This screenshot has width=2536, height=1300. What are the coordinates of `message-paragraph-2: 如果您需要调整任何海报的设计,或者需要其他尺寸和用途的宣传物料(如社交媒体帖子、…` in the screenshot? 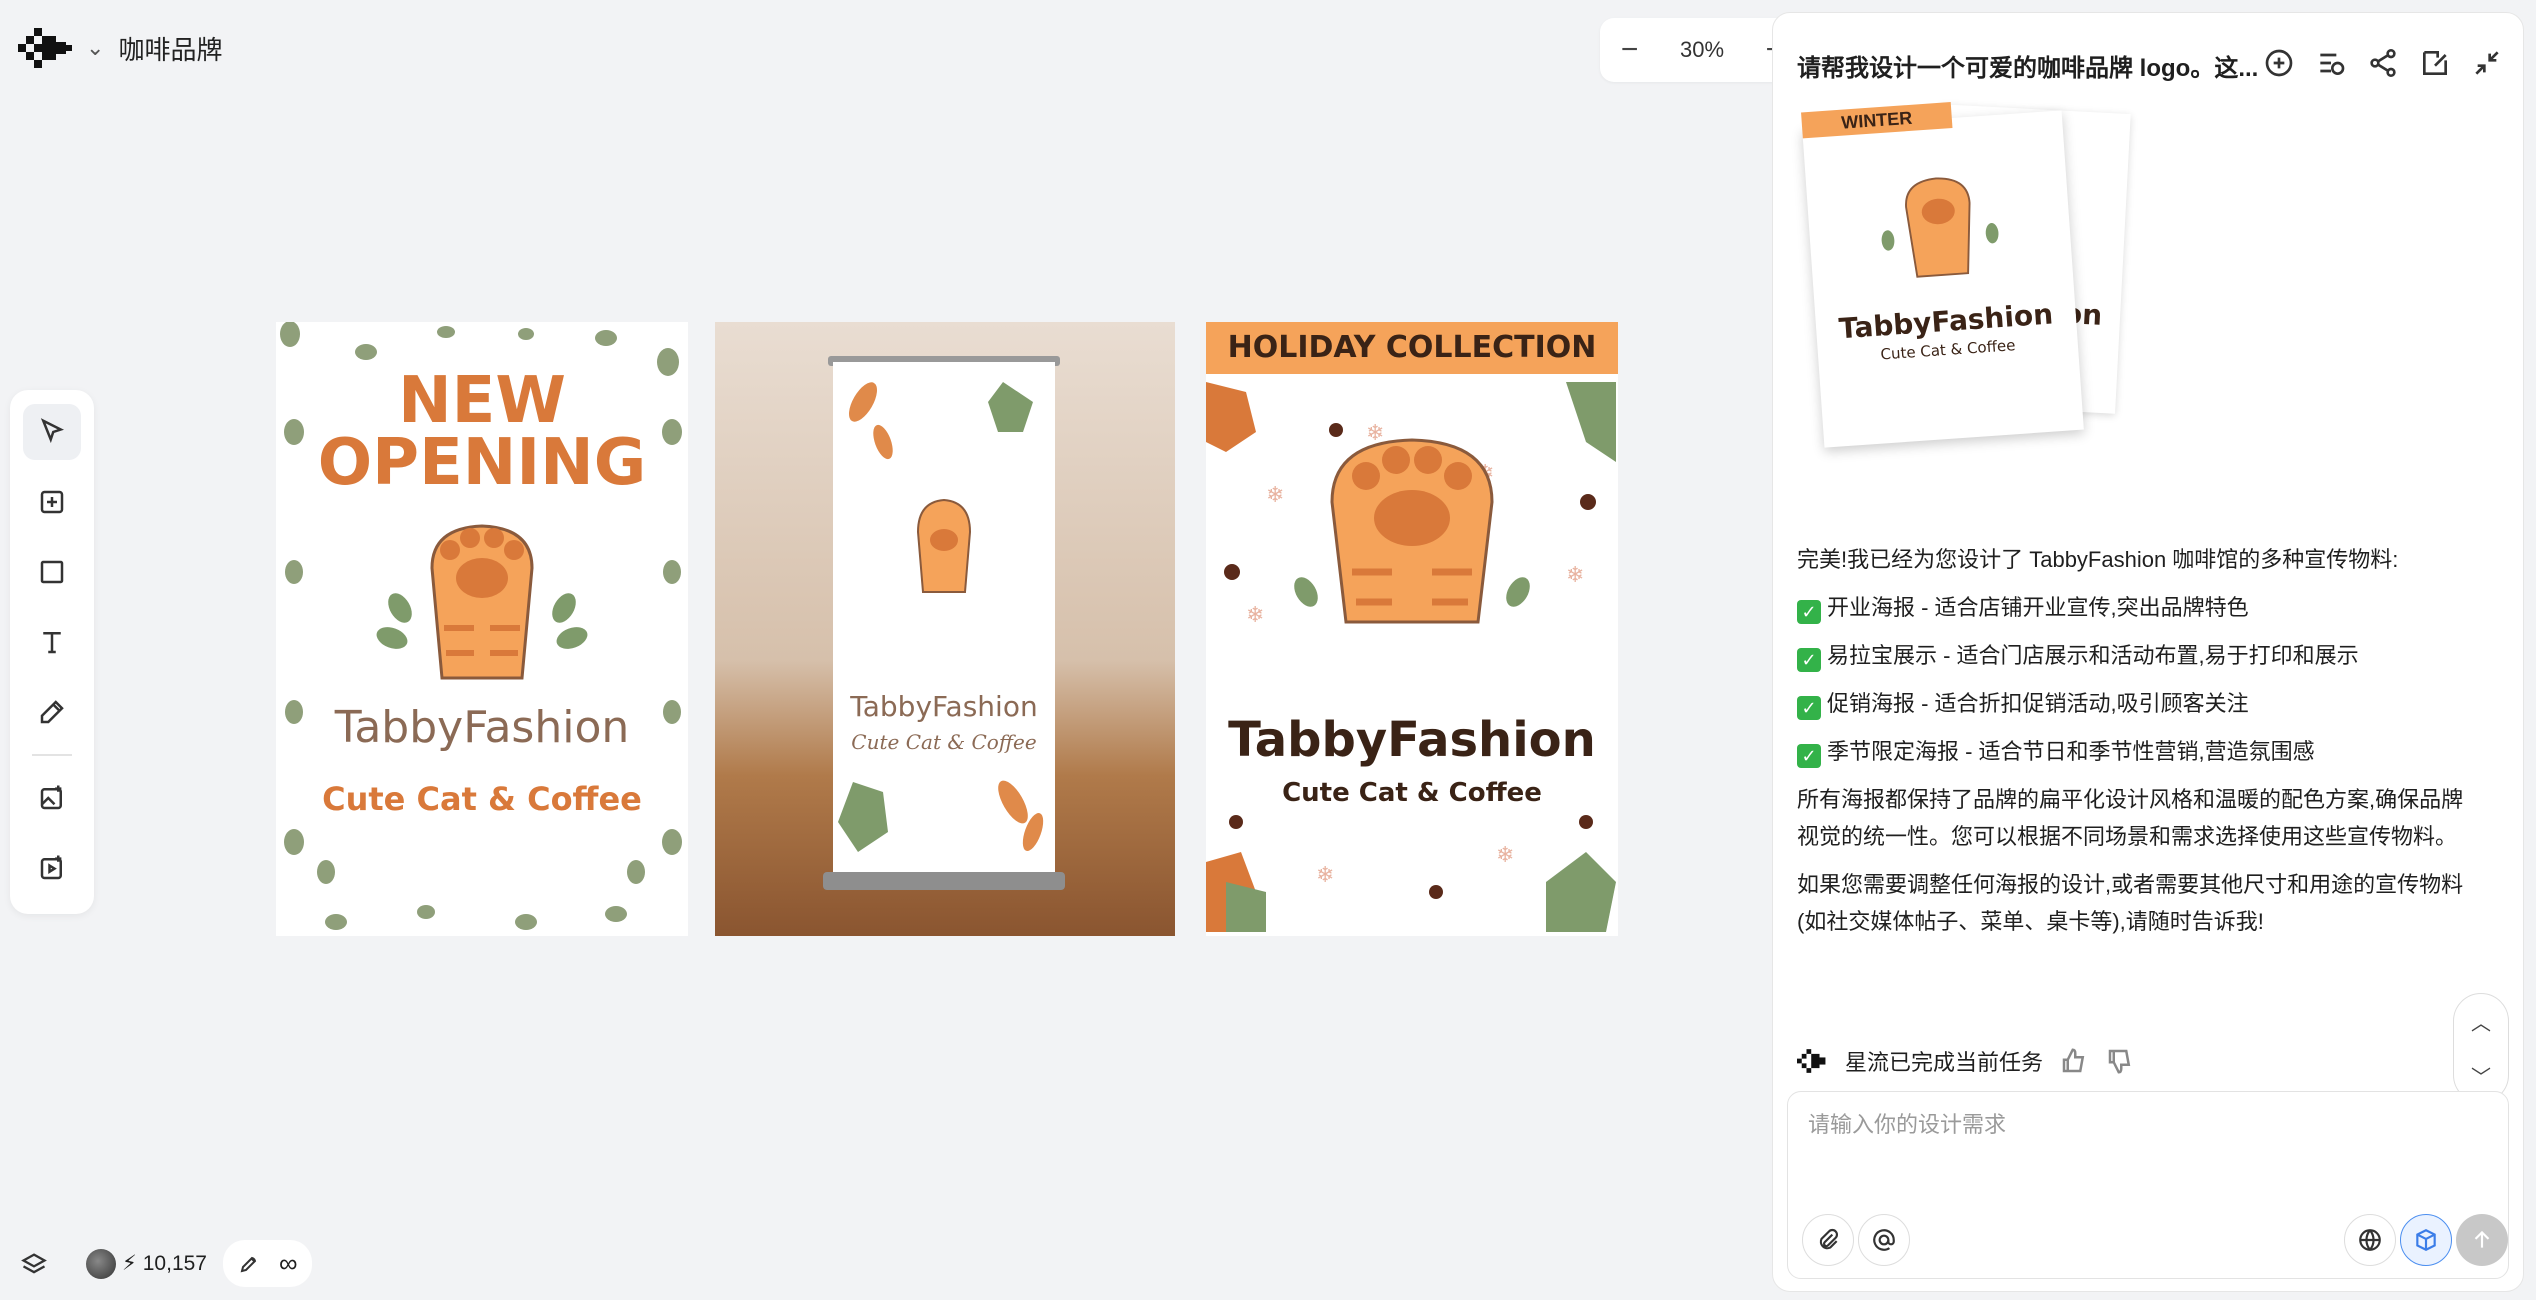 It's located at (2130, 903).